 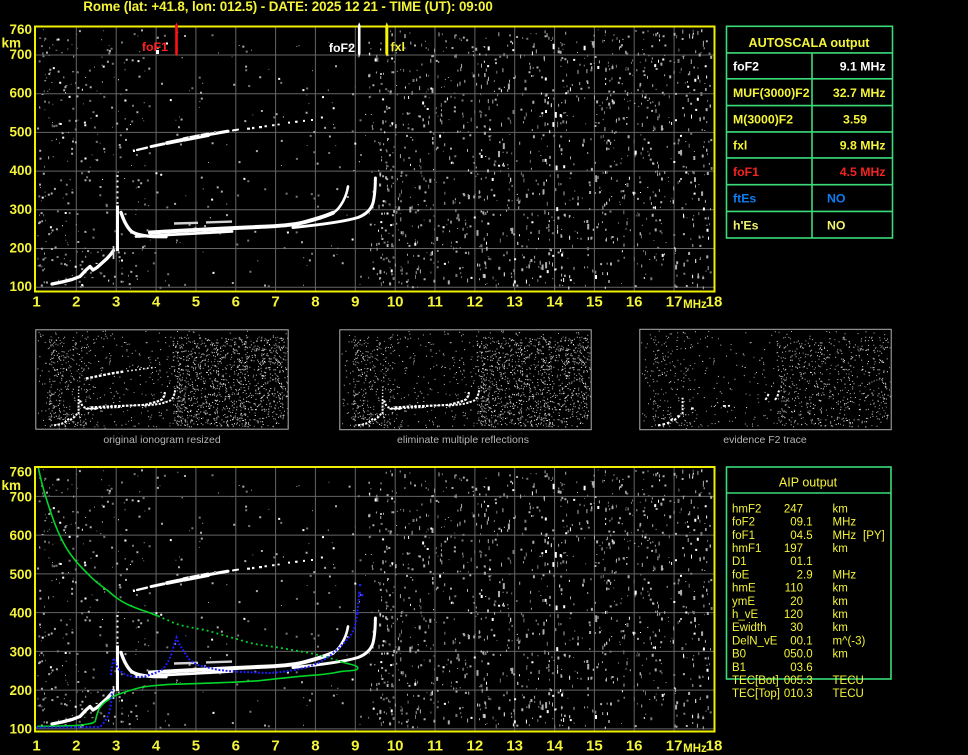 What do you see at coordinates (809, 43) in the screenshot?
I see `svg-text: AUTOSCALA output` at bounding box center [809, 43].